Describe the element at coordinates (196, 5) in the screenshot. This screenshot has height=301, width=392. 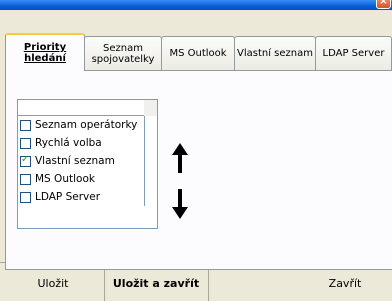
I see `title-bar: ×` at that location.